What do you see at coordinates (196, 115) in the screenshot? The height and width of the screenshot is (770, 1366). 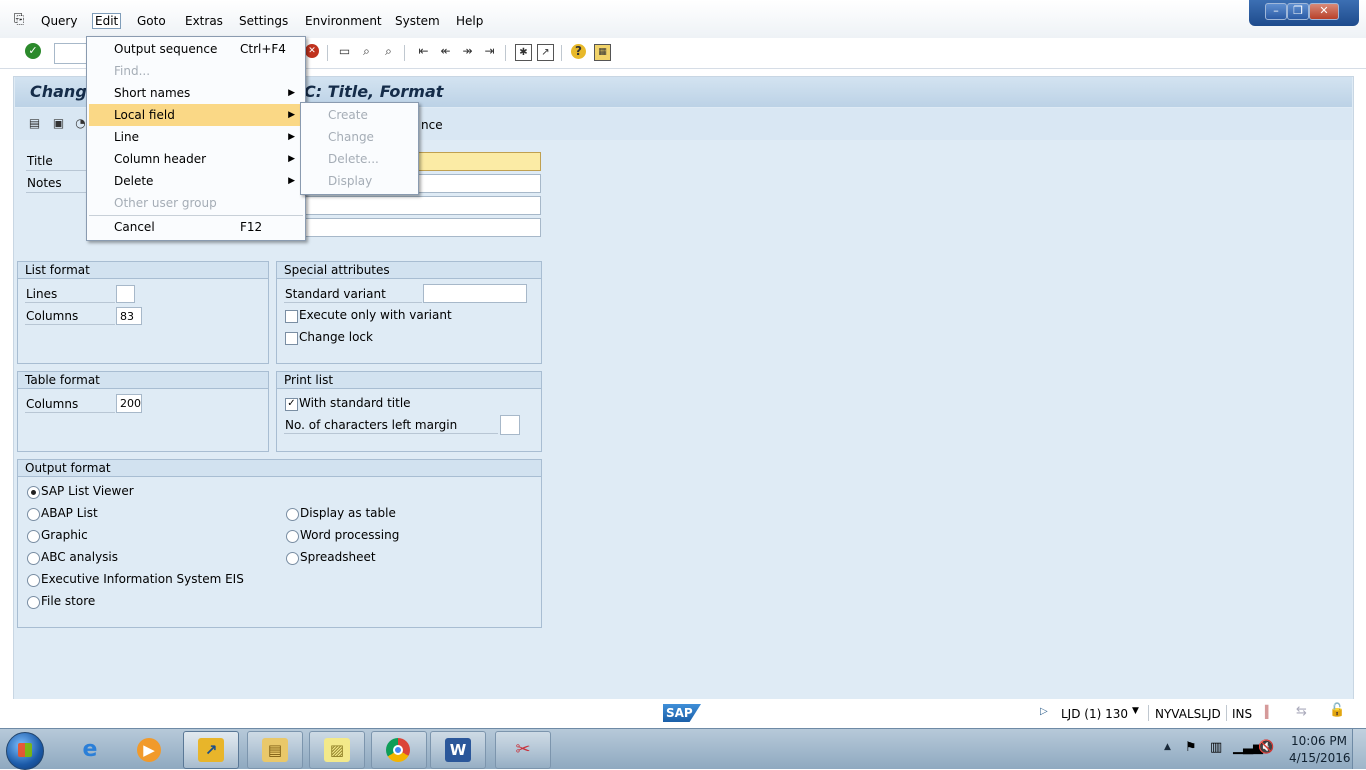 I see `menu-item-local-field: Local field ▶` at bounding box center [196, 115].